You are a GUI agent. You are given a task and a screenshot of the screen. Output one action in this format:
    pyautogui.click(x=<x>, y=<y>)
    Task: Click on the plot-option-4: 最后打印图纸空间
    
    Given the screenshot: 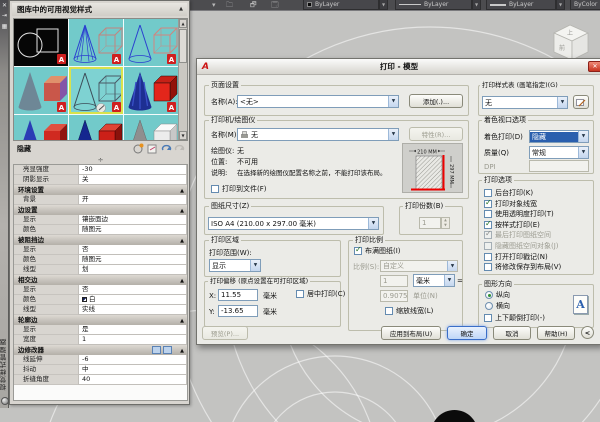 What is the action you would take?
    pyautogui.click(x=537, y=235)
    